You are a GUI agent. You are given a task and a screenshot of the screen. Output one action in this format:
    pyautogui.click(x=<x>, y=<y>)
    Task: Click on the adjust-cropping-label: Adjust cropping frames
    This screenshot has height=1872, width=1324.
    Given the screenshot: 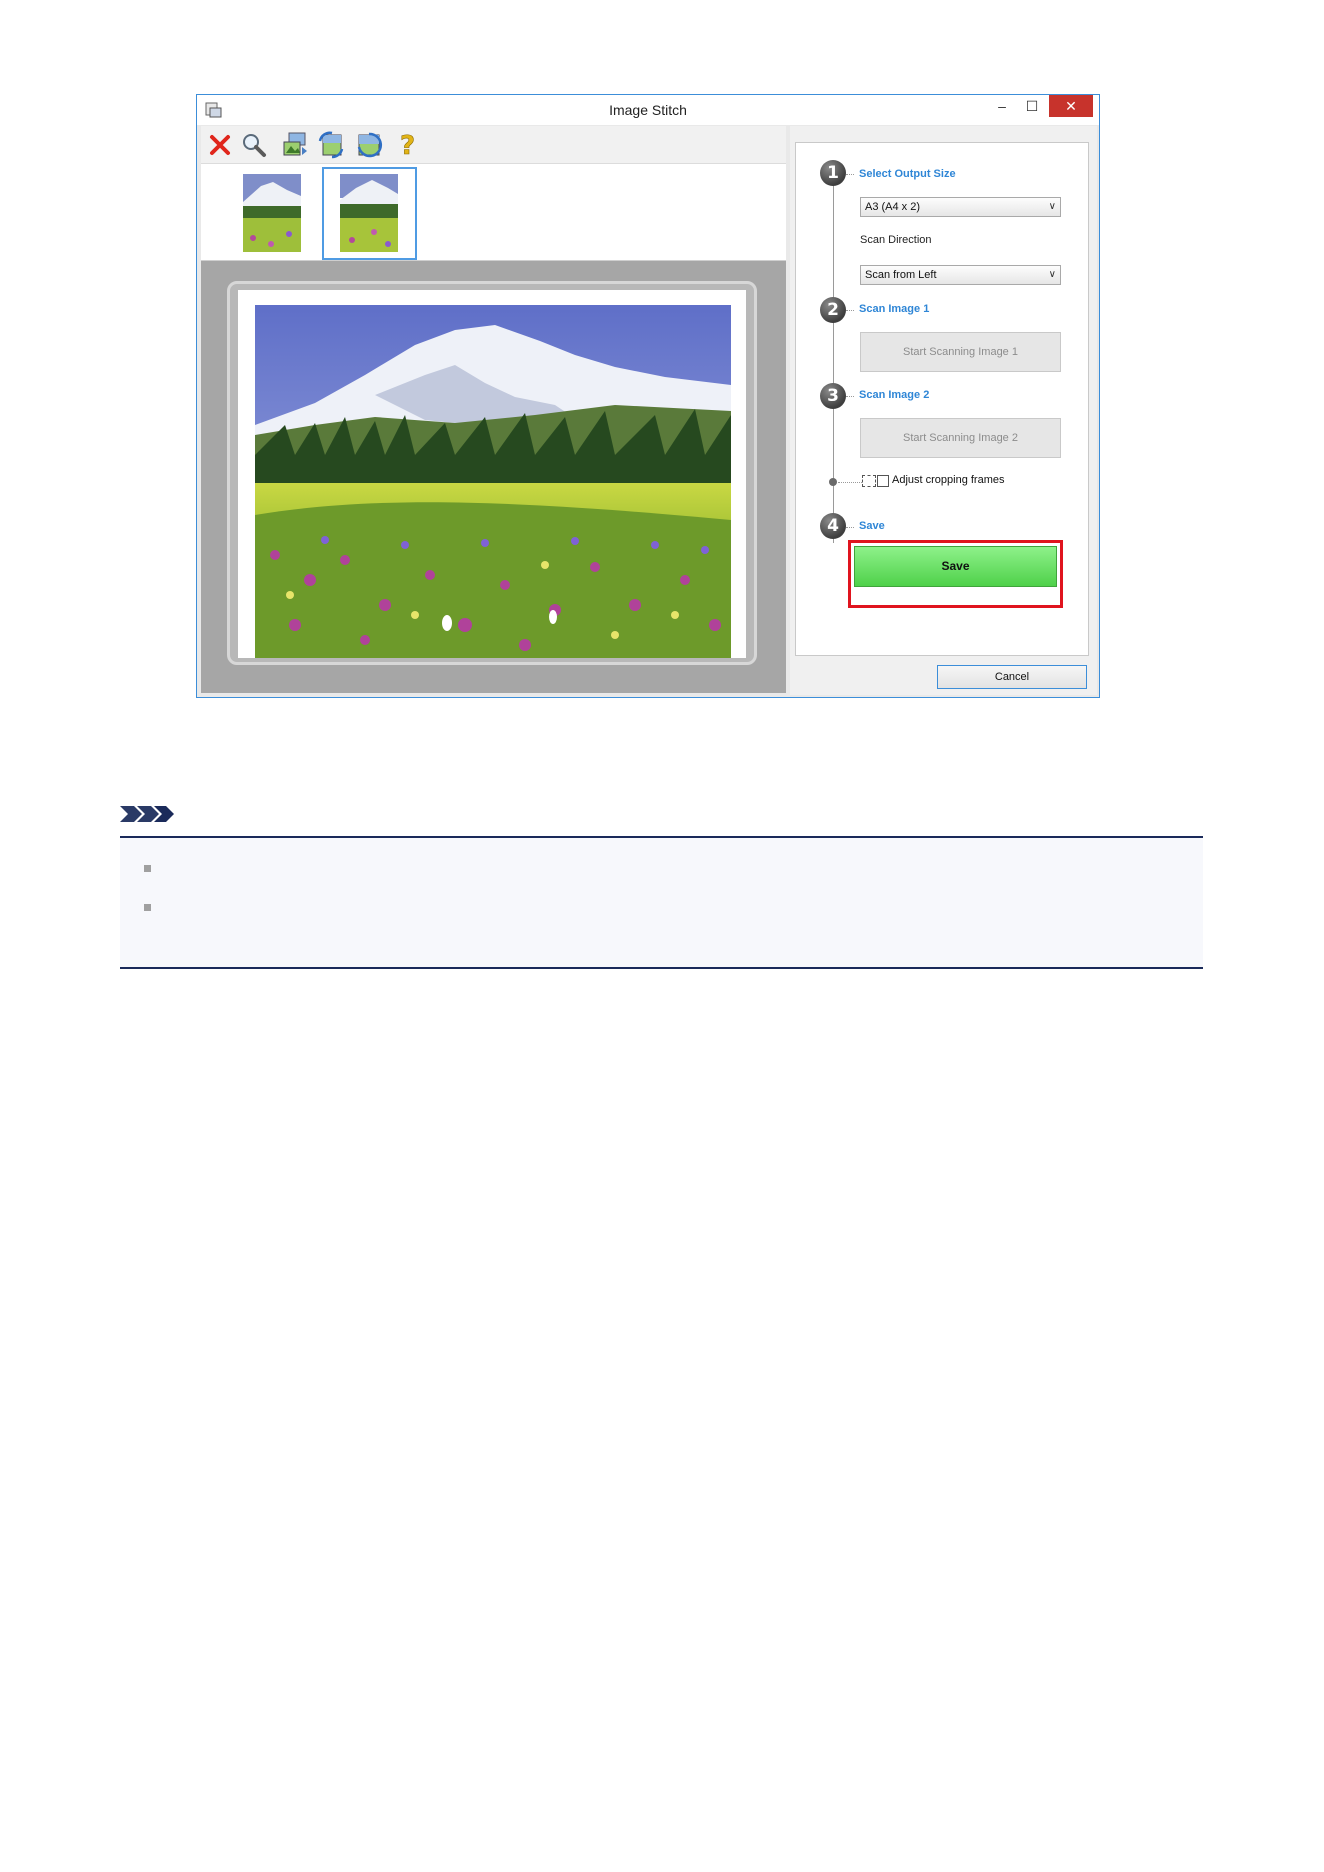 What is the action you would take?
    pyautogui.click(x=948, y=480)
    